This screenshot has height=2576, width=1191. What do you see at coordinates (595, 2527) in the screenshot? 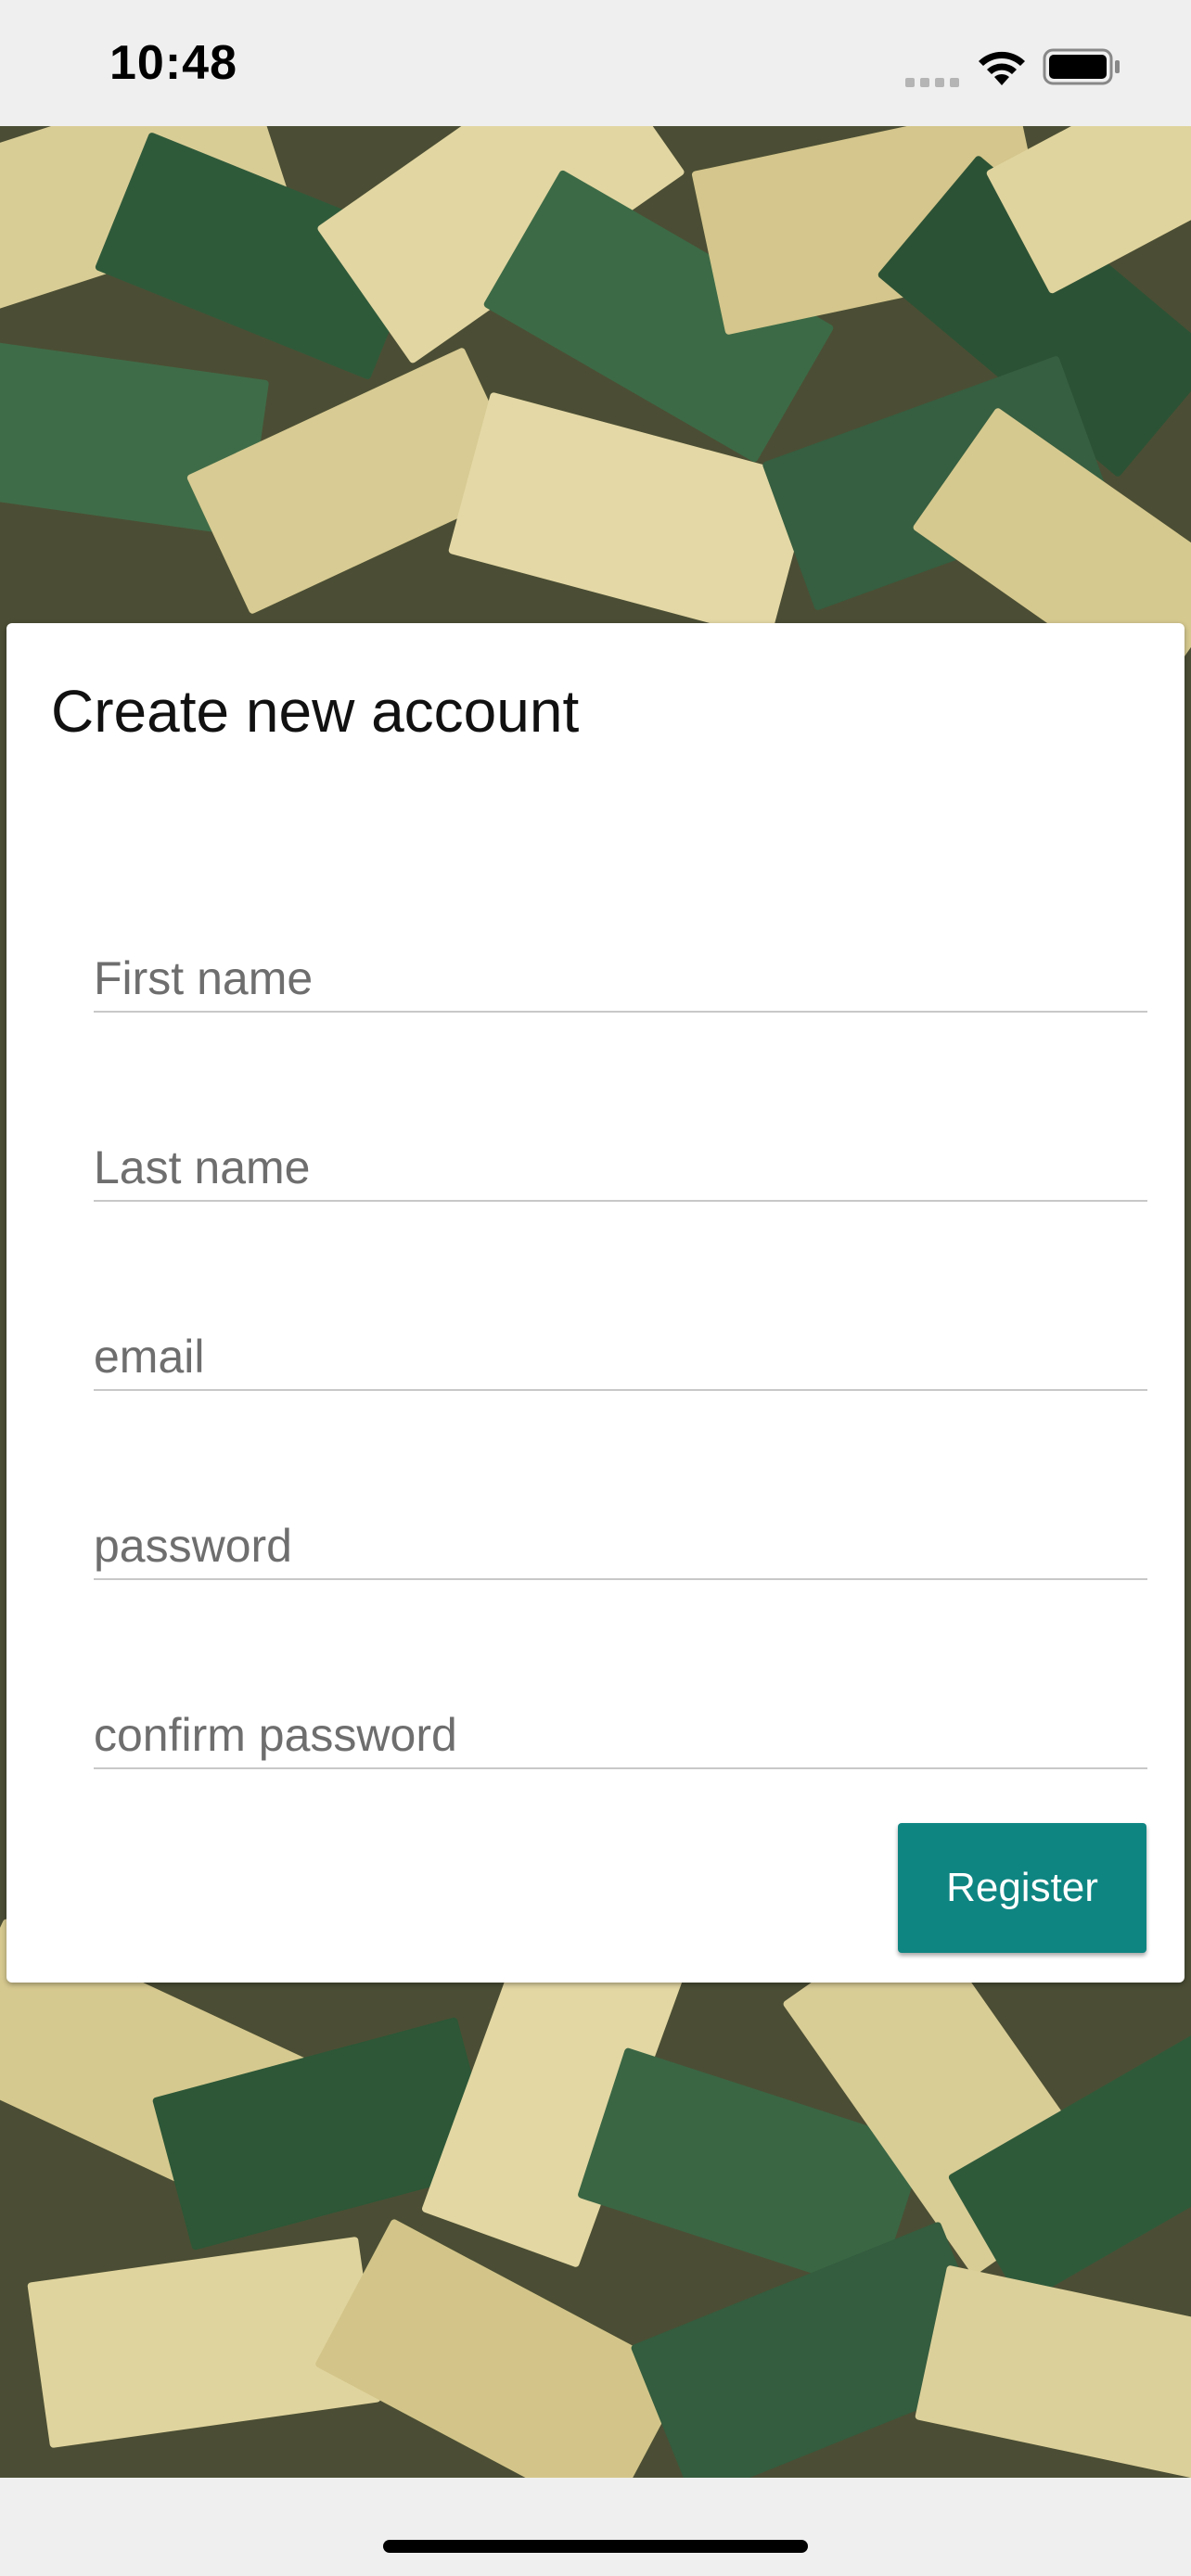
I see `home-indicator-area` at bounding box center [595, 2527].